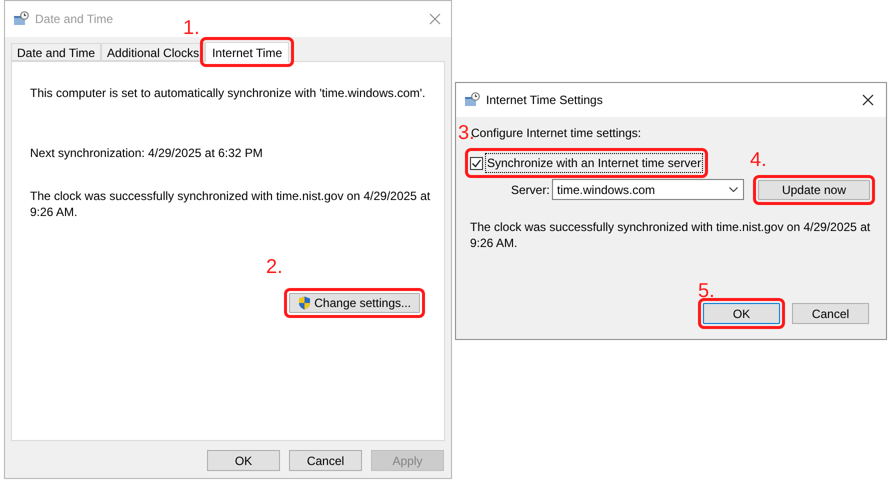 This screenshot has height=484, width=888. Describe the element at coordinates (191, 28) in the screenshot. I see `step-number: 1.` at that location.